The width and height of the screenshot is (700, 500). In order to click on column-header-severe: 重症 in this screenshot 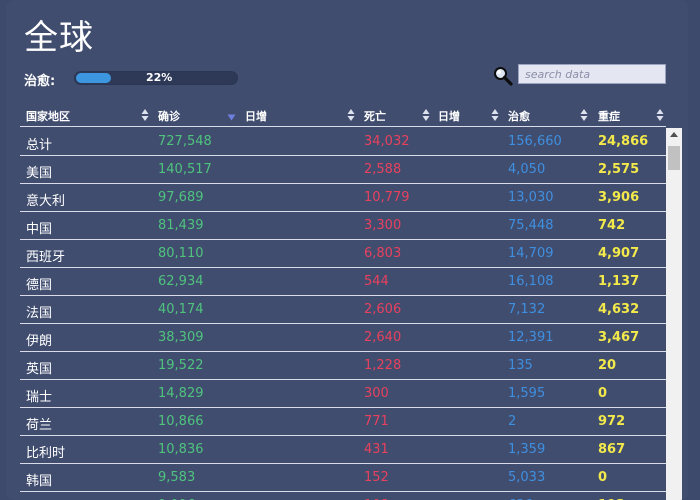, I will do `click(609, 116)`.